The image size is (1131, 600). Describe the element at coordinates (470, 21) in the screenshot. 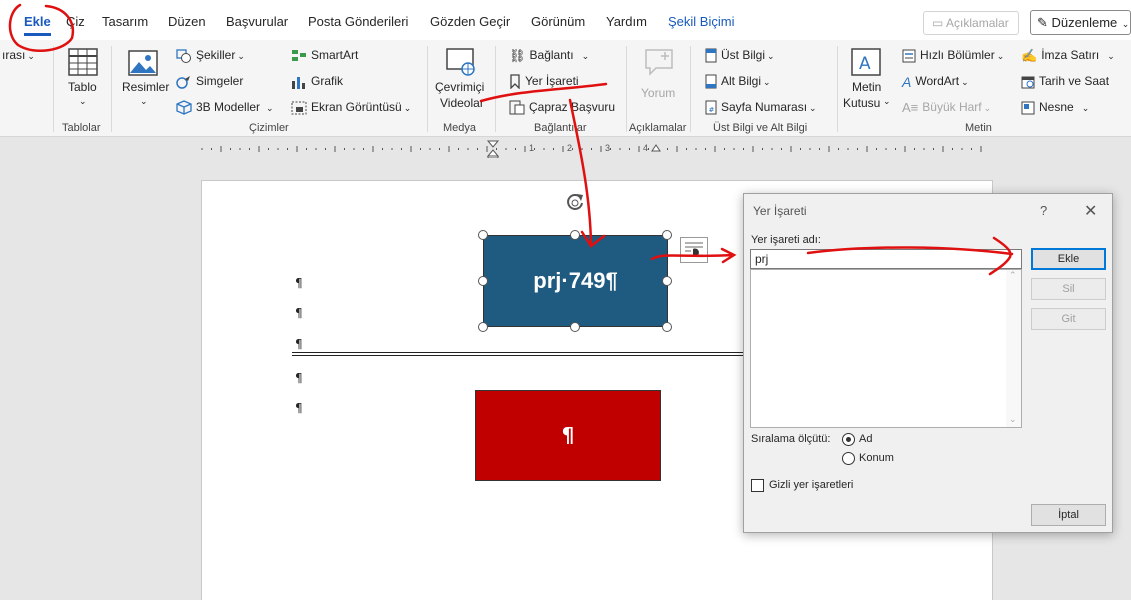

I see `tab-gozden-gecir: Gözden Geçir` at that location.